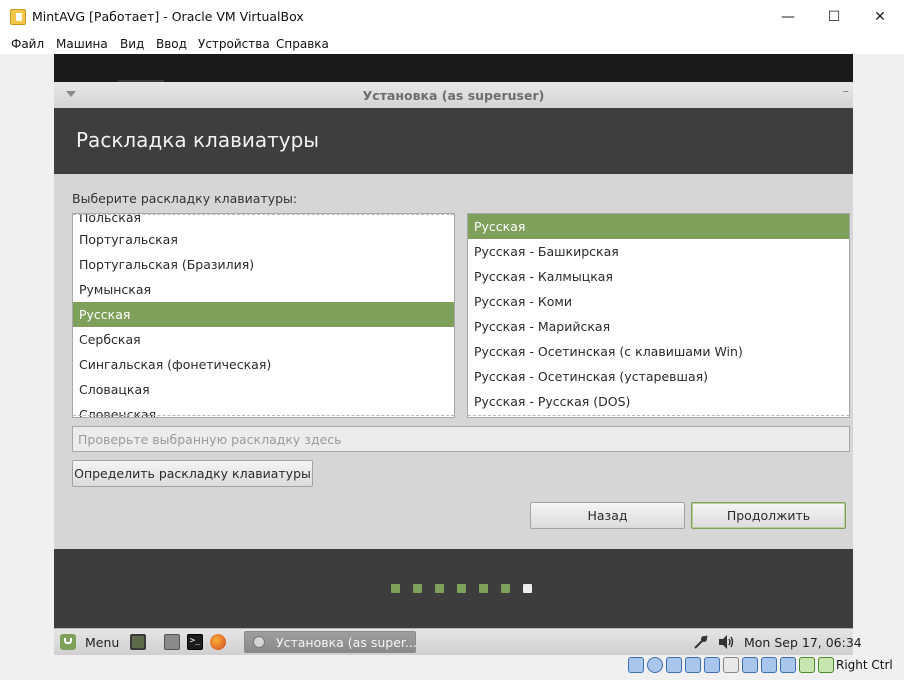  Describe the element at coordinates (198, 140) in the screenshot. I see `page-title: Раскладка клавиатуры` at that location.